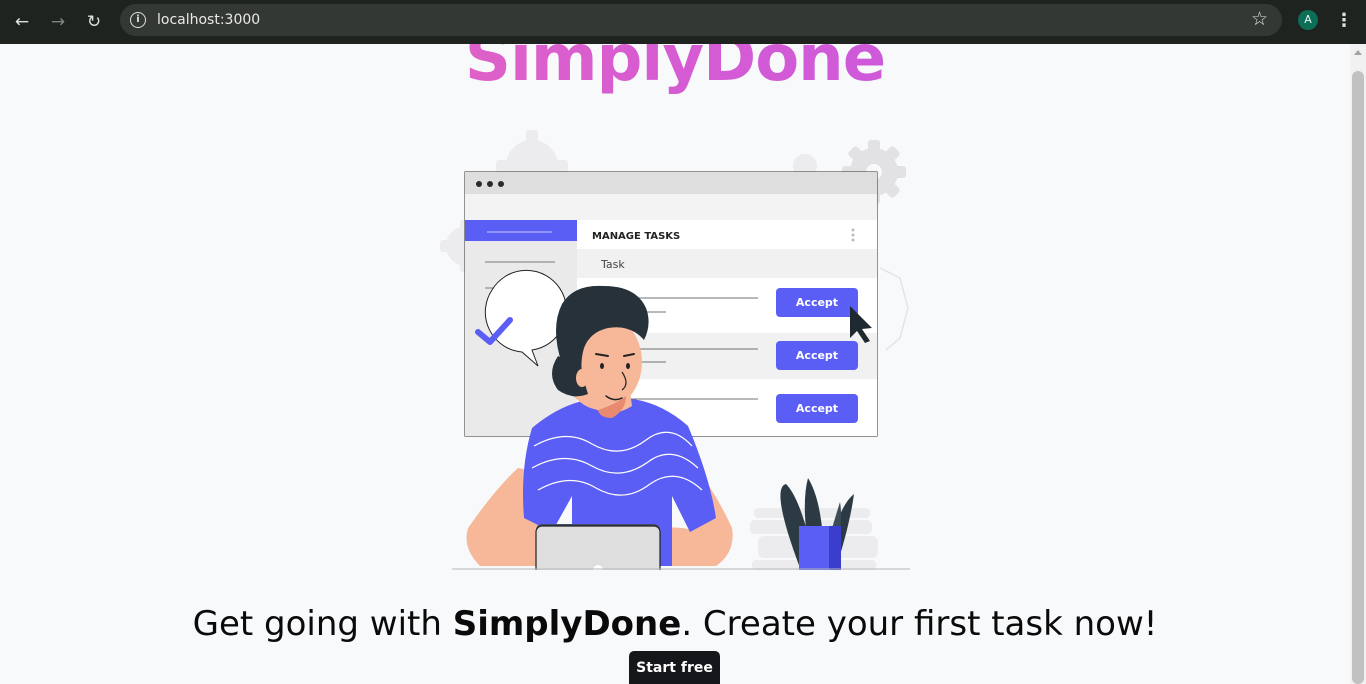 Image resolution: width=1366 pixels, height=684 pixels. Describe the element at coordinates (919, 624) in the screenshot. I see `headline-suffix: . Create your first task now!` at that location.